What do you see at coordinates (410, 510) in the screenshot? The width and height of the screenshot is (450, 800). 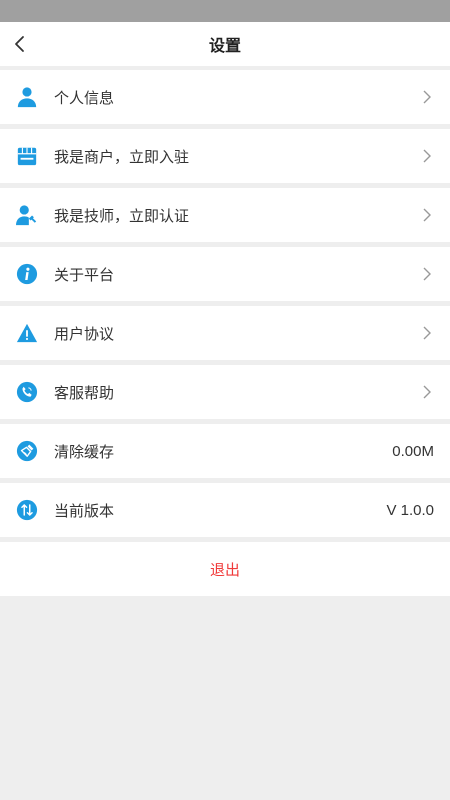 I see `version-value: V 1.0.0` at bounding box center [410, 510].